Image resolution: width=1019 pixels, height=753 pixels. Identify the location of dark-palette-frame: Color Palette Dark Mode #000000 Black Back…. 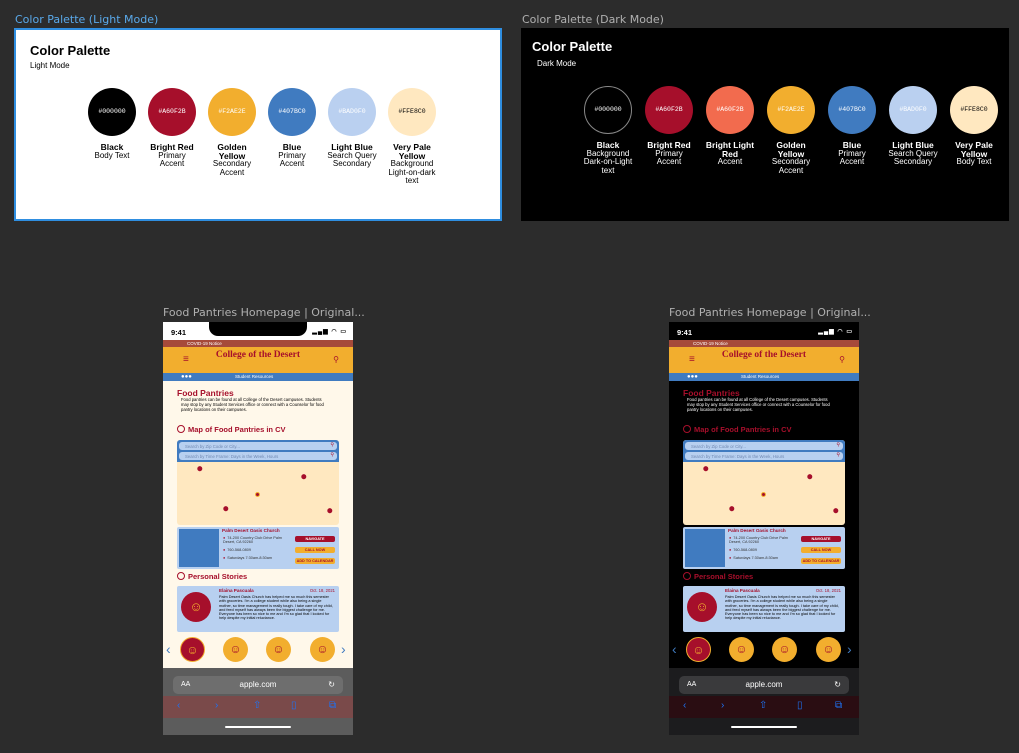
(765, 124).